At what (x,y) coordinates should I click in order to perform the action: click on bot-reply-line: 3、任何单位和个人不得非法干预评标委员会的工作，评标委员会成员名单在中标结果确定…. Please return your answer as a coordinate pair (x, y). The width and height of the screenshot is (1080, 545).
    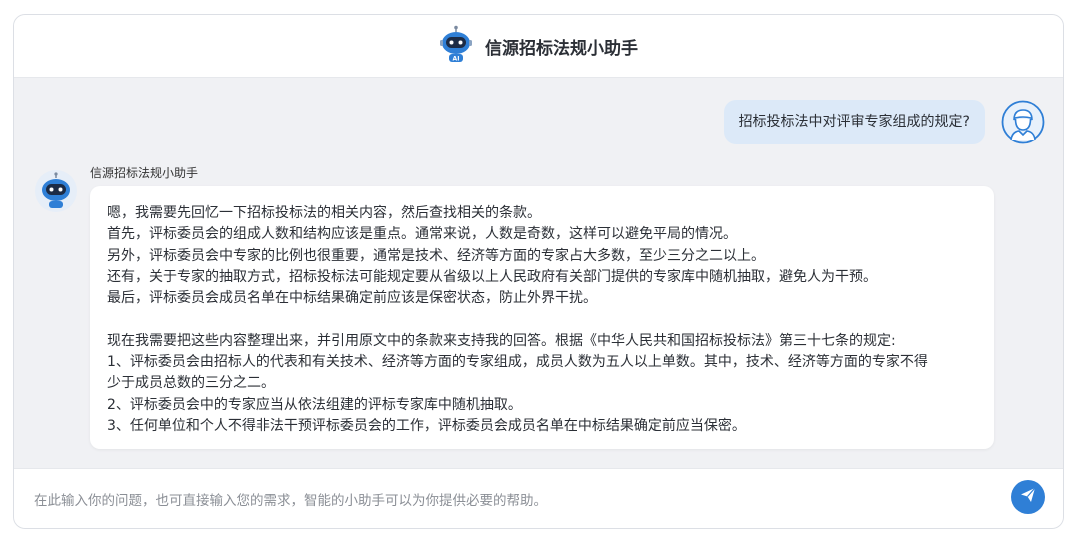
    Looking at the image, I should click on (426, 425).